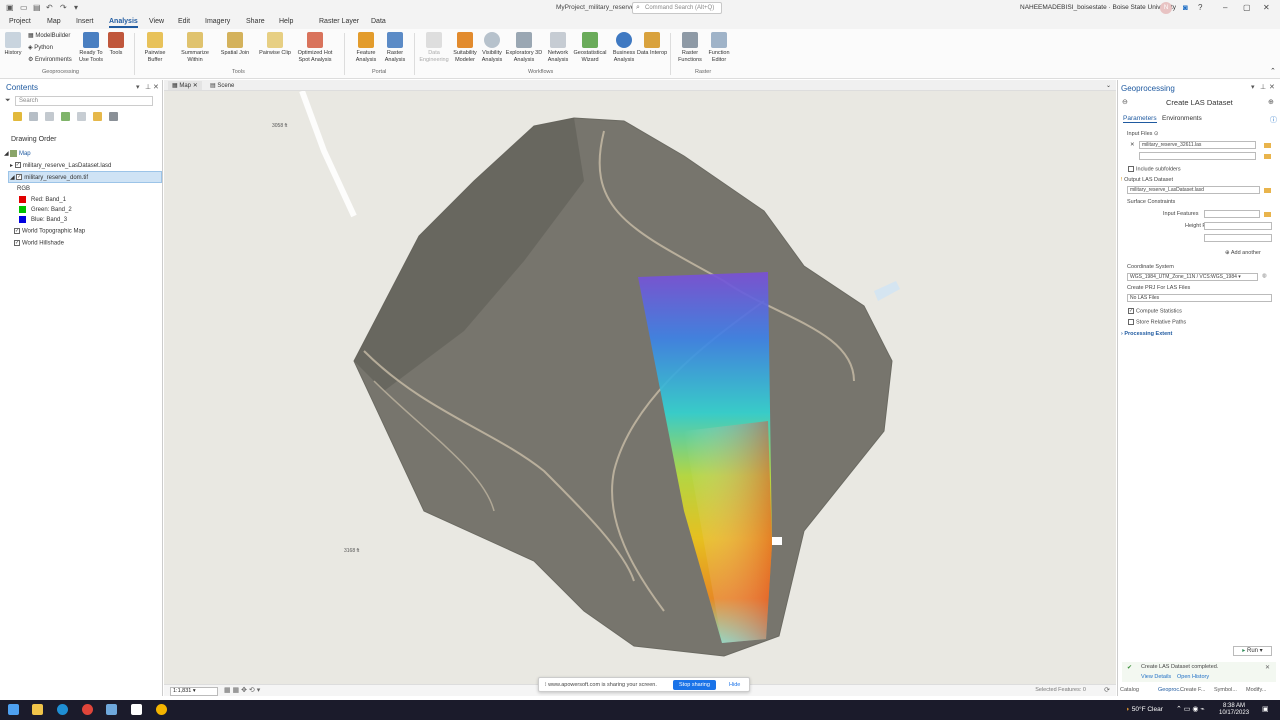  What do you see at coordinates (1107, 690) in the screenshot?
I see `refresh-icon: ⟳` at bounding box center [1107, 690].